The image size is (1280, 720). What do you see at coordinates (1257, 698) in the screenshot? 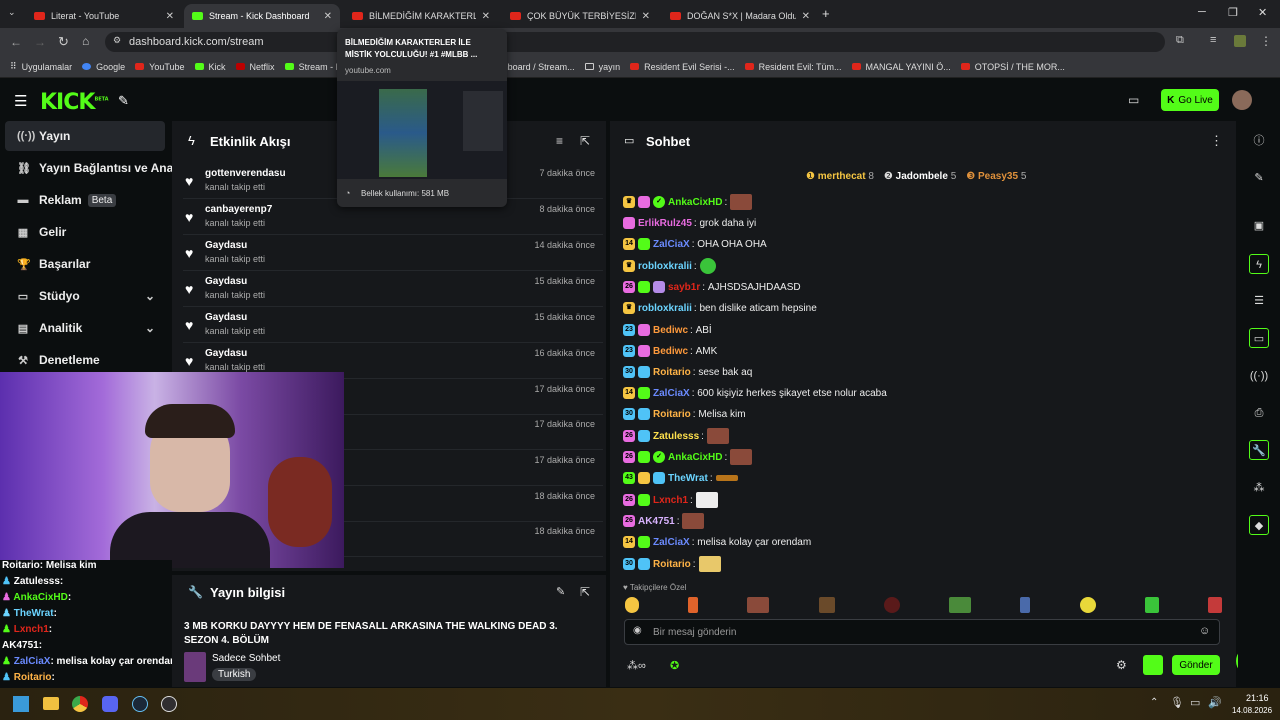
I see `clock-time: 21:16` at bounding box center [1257, 698].